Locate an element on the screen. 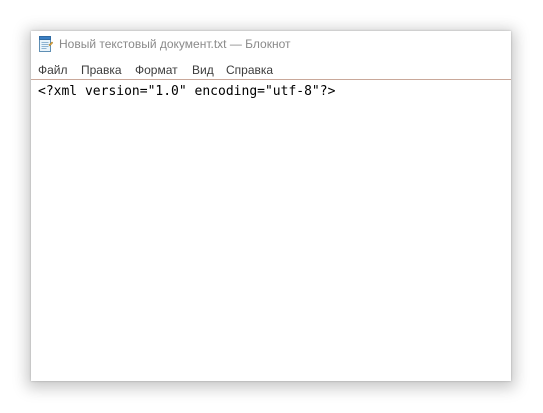 The image size is (543, 413). menu-edit: Правка is located at coordinates (101, 70).